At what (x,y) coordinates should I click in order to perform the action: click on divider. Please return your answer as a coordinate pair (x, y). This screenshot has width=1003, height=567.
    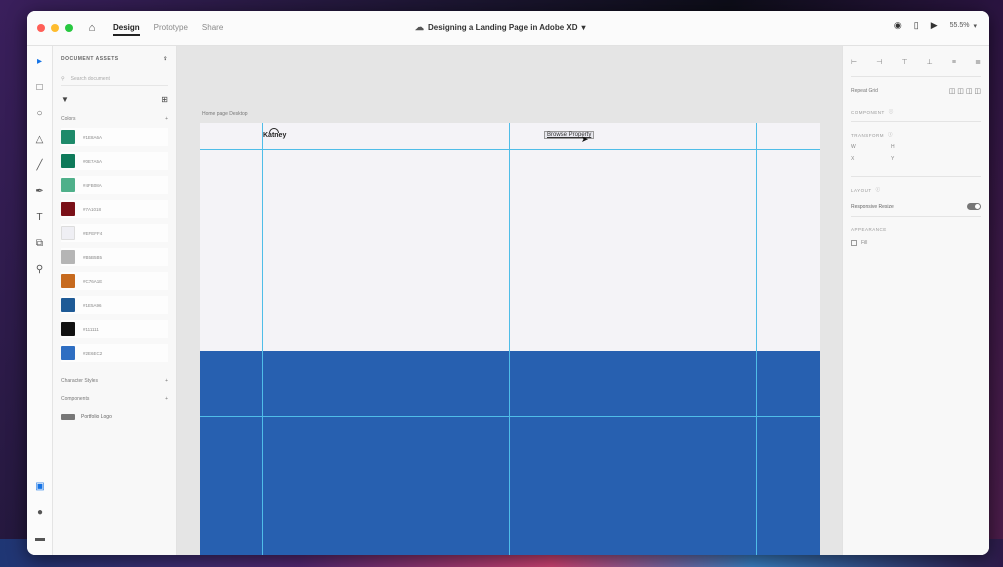
    Looking at the image, I should click on (916, 76).